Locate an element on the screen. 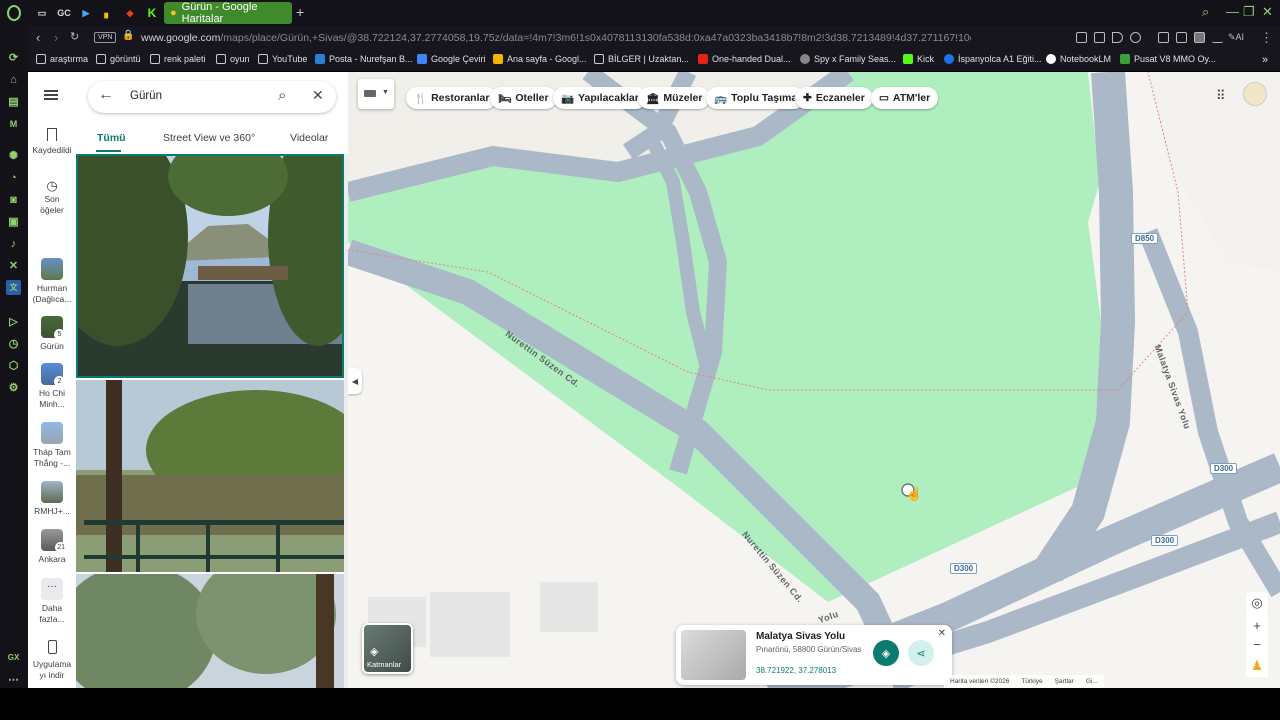 Image resolution: width=1280 pixels, height=720 pixels. bookmark-item: NotebookLM is located at coordinates (1078, 59).